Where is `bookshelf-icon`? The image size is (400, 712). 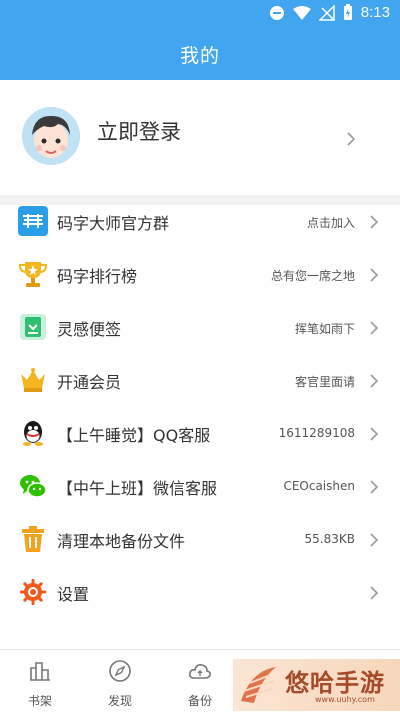 bookshelf-icon is located at coordinates (40, 671).